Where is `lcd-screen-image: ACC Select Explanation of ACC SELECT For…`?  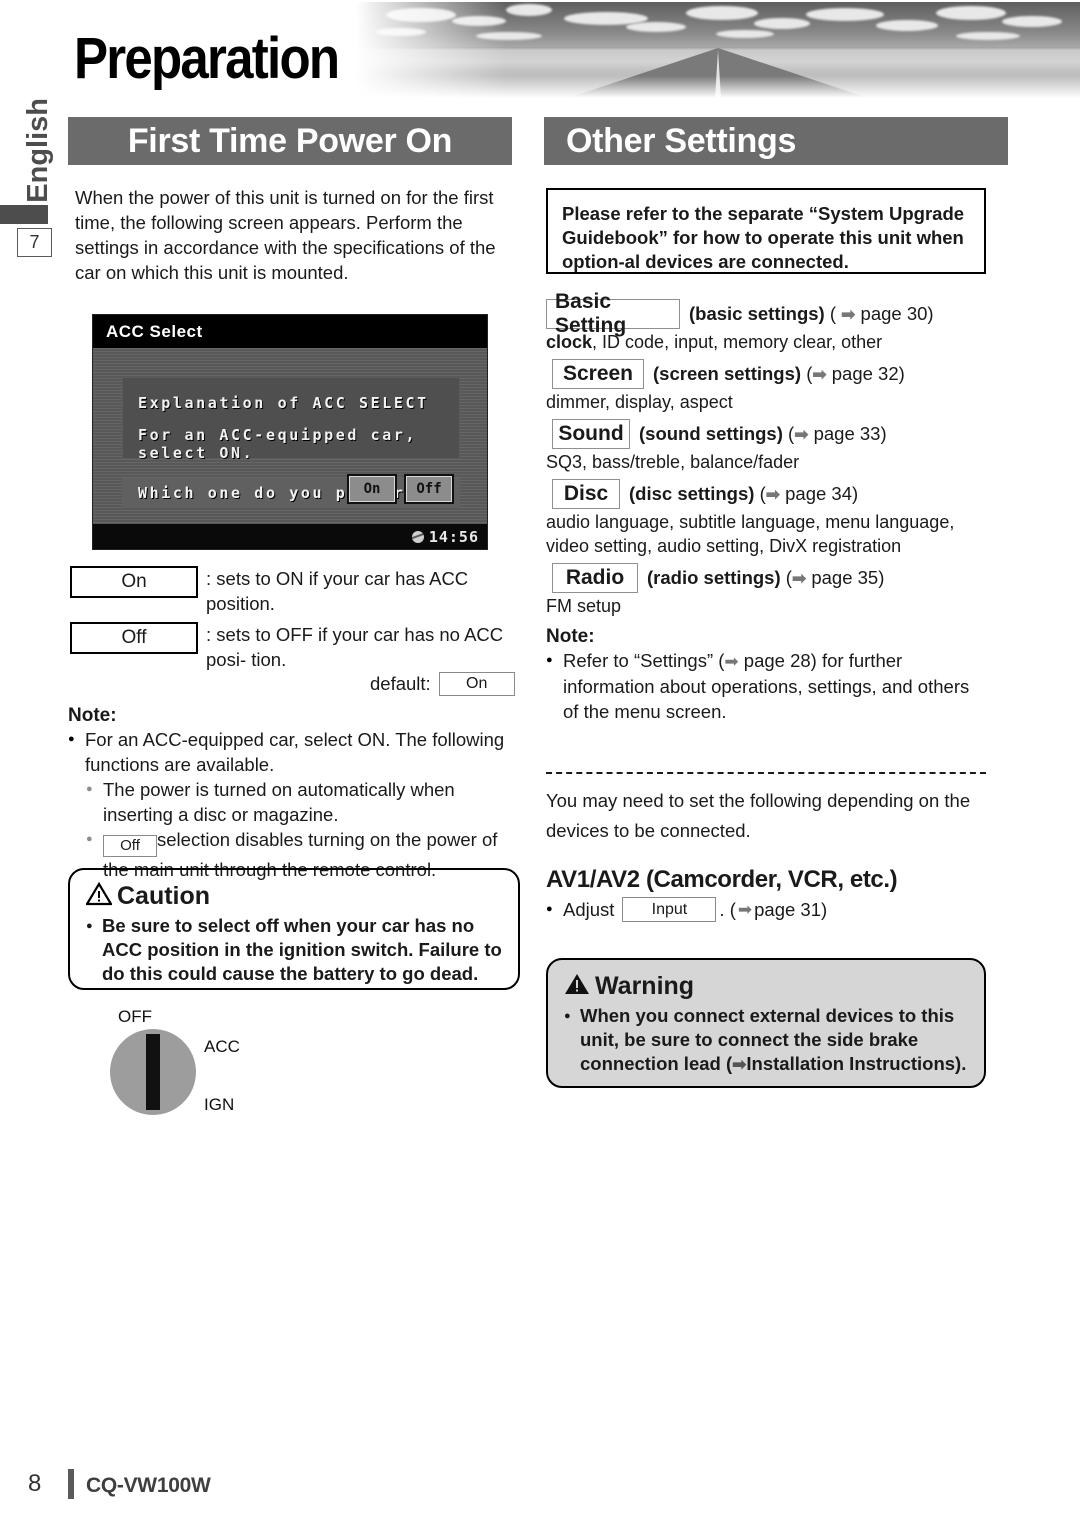 lcd-screen-image: ACC Select Explanation of ACC SELECT For… is located at coordinates (290, 432).